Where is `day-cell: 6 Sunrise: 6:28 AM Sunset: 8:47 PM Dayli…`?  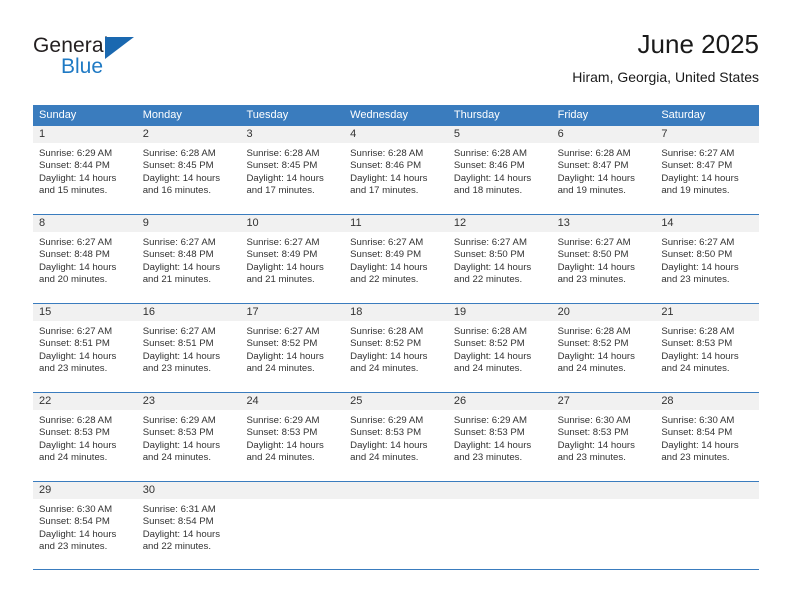 day-cell: 6 Sunrise: 6:28 AM Sunset: 8:47 PM Dayli… is located at coordinates (603, 170).